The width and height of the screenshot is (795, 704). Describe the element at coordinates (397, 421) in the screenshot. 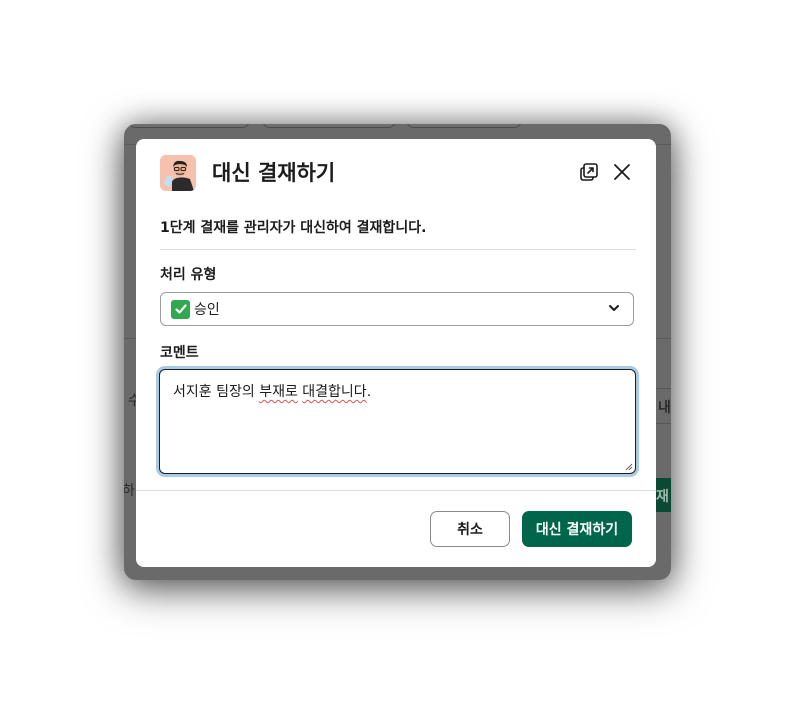

I see `comment-textarea: 서지훈 팀장의 부재로 대결합니다.` at that location.